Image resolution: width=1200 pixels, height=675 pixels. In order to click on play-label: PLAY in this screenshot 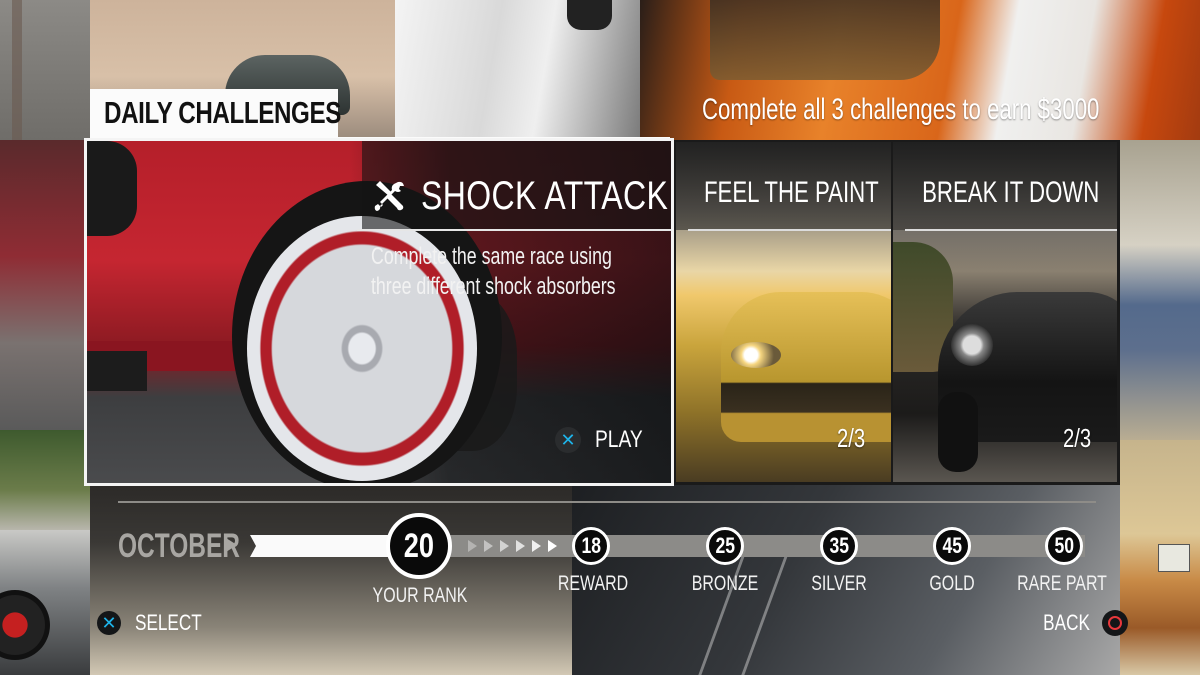, I will do `click(619, 439)`.